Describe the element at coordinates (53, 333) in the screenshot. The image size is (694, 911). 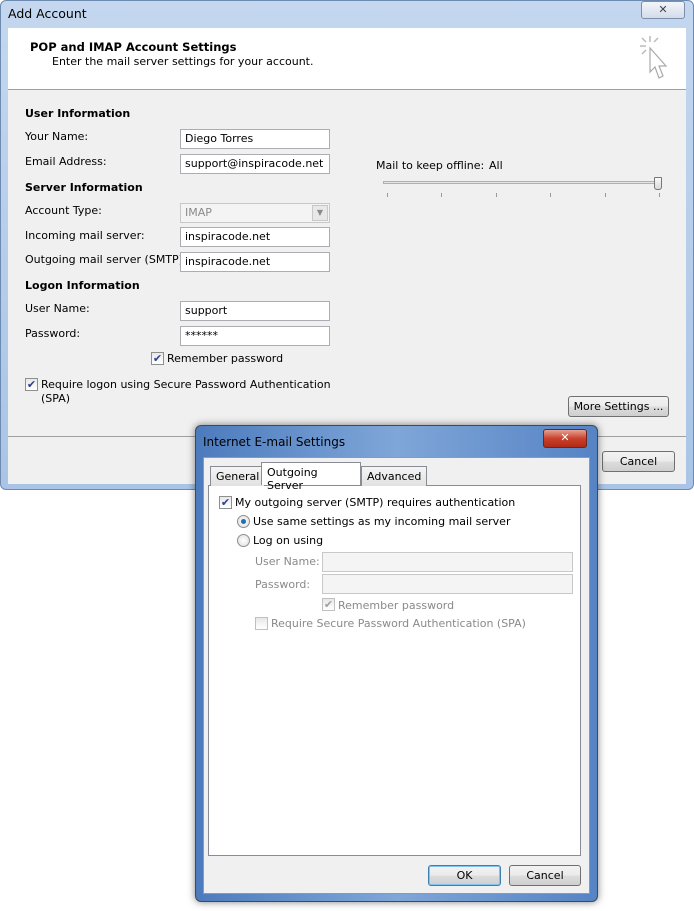
I see `password-label: Password:` at that location.